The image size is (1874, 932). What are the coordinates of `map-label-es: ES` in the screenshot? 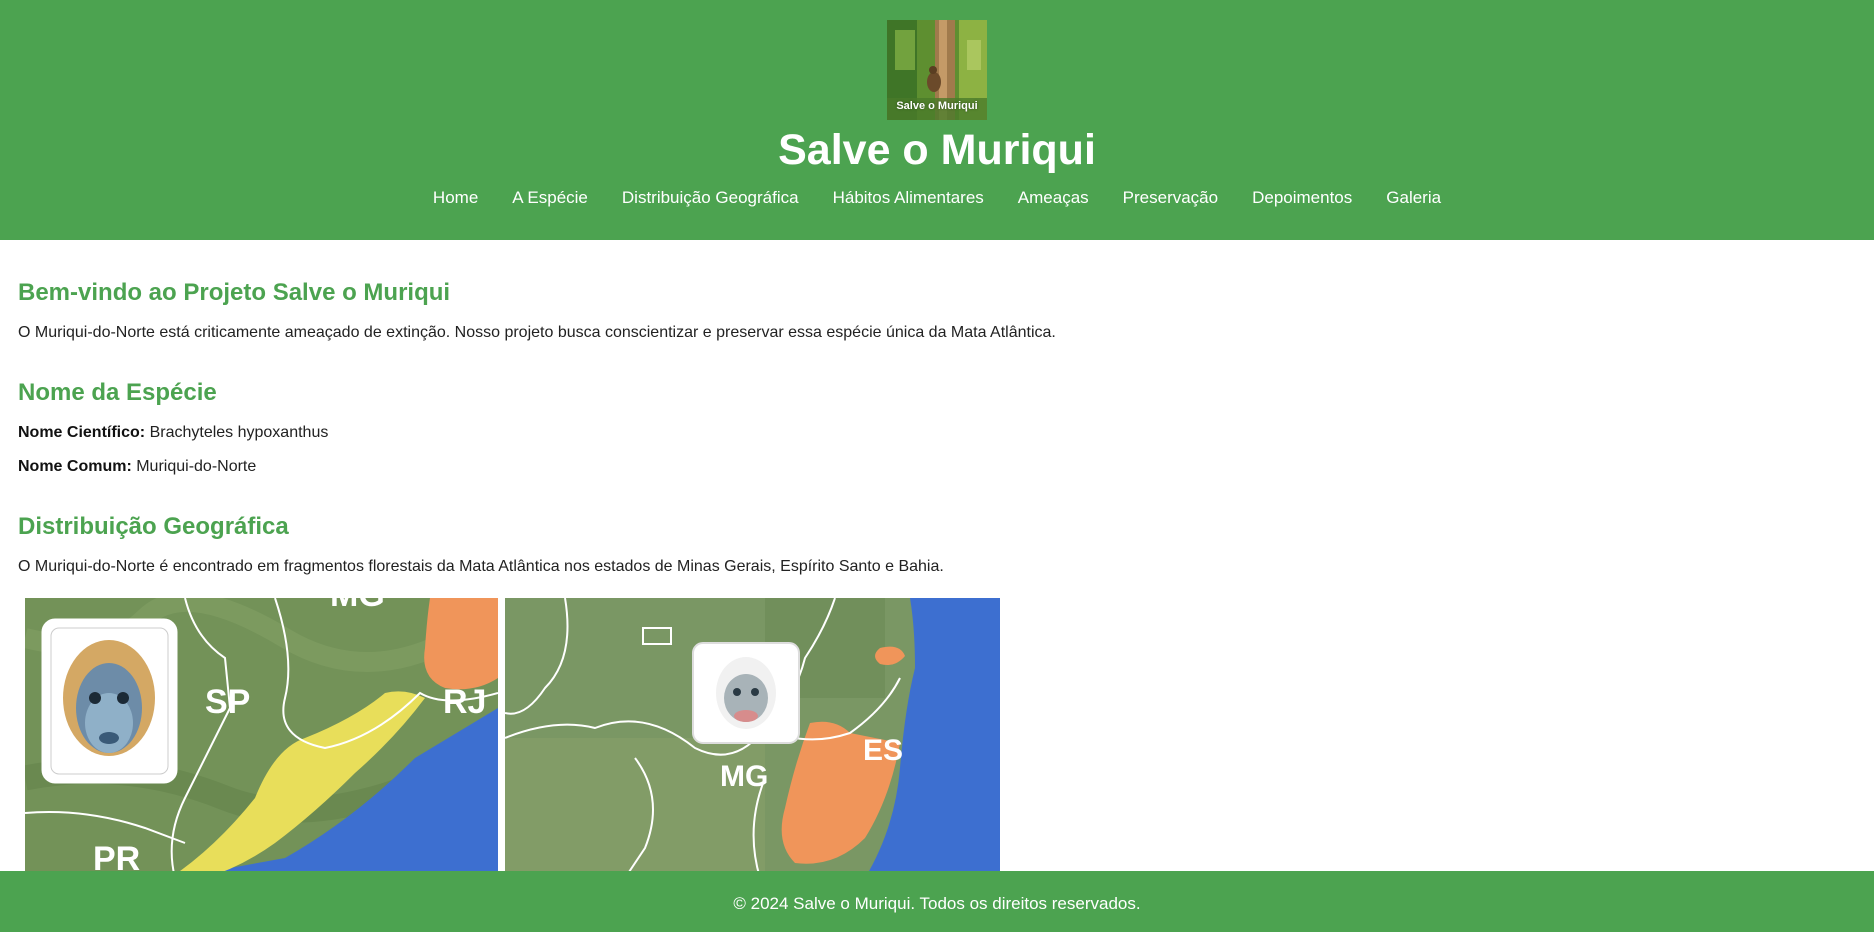 It's located at (883, 750).